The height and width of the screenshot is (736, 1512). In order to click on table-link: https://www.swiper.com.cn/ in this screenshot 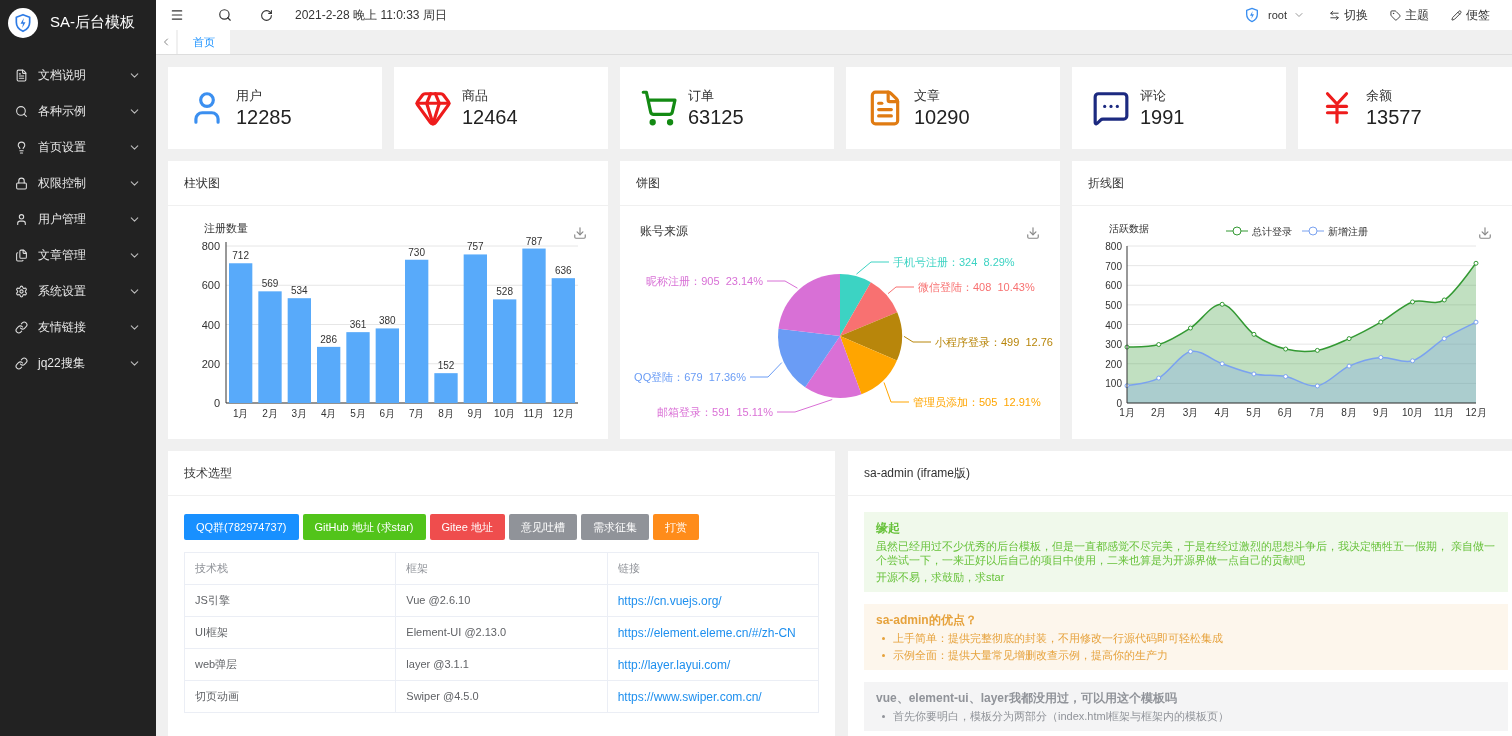, I will do `click(713, 696)`.